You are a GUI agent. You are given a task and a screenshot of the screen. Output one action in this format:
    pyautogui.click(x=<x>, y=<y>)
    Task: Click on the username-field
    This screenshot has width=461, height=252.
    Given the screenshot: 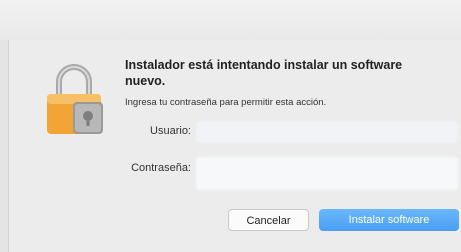 What is the action you would take?
    pyautogui.click(x=327, y=132)
    